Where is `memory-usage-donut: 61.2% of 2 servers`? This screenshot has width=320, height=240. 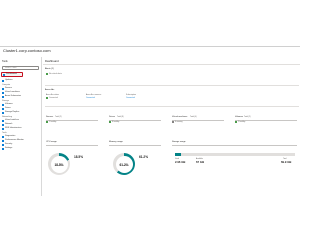 memory-usage-donut: 61.2% of 2 servers is located at coordinates (124, 164).